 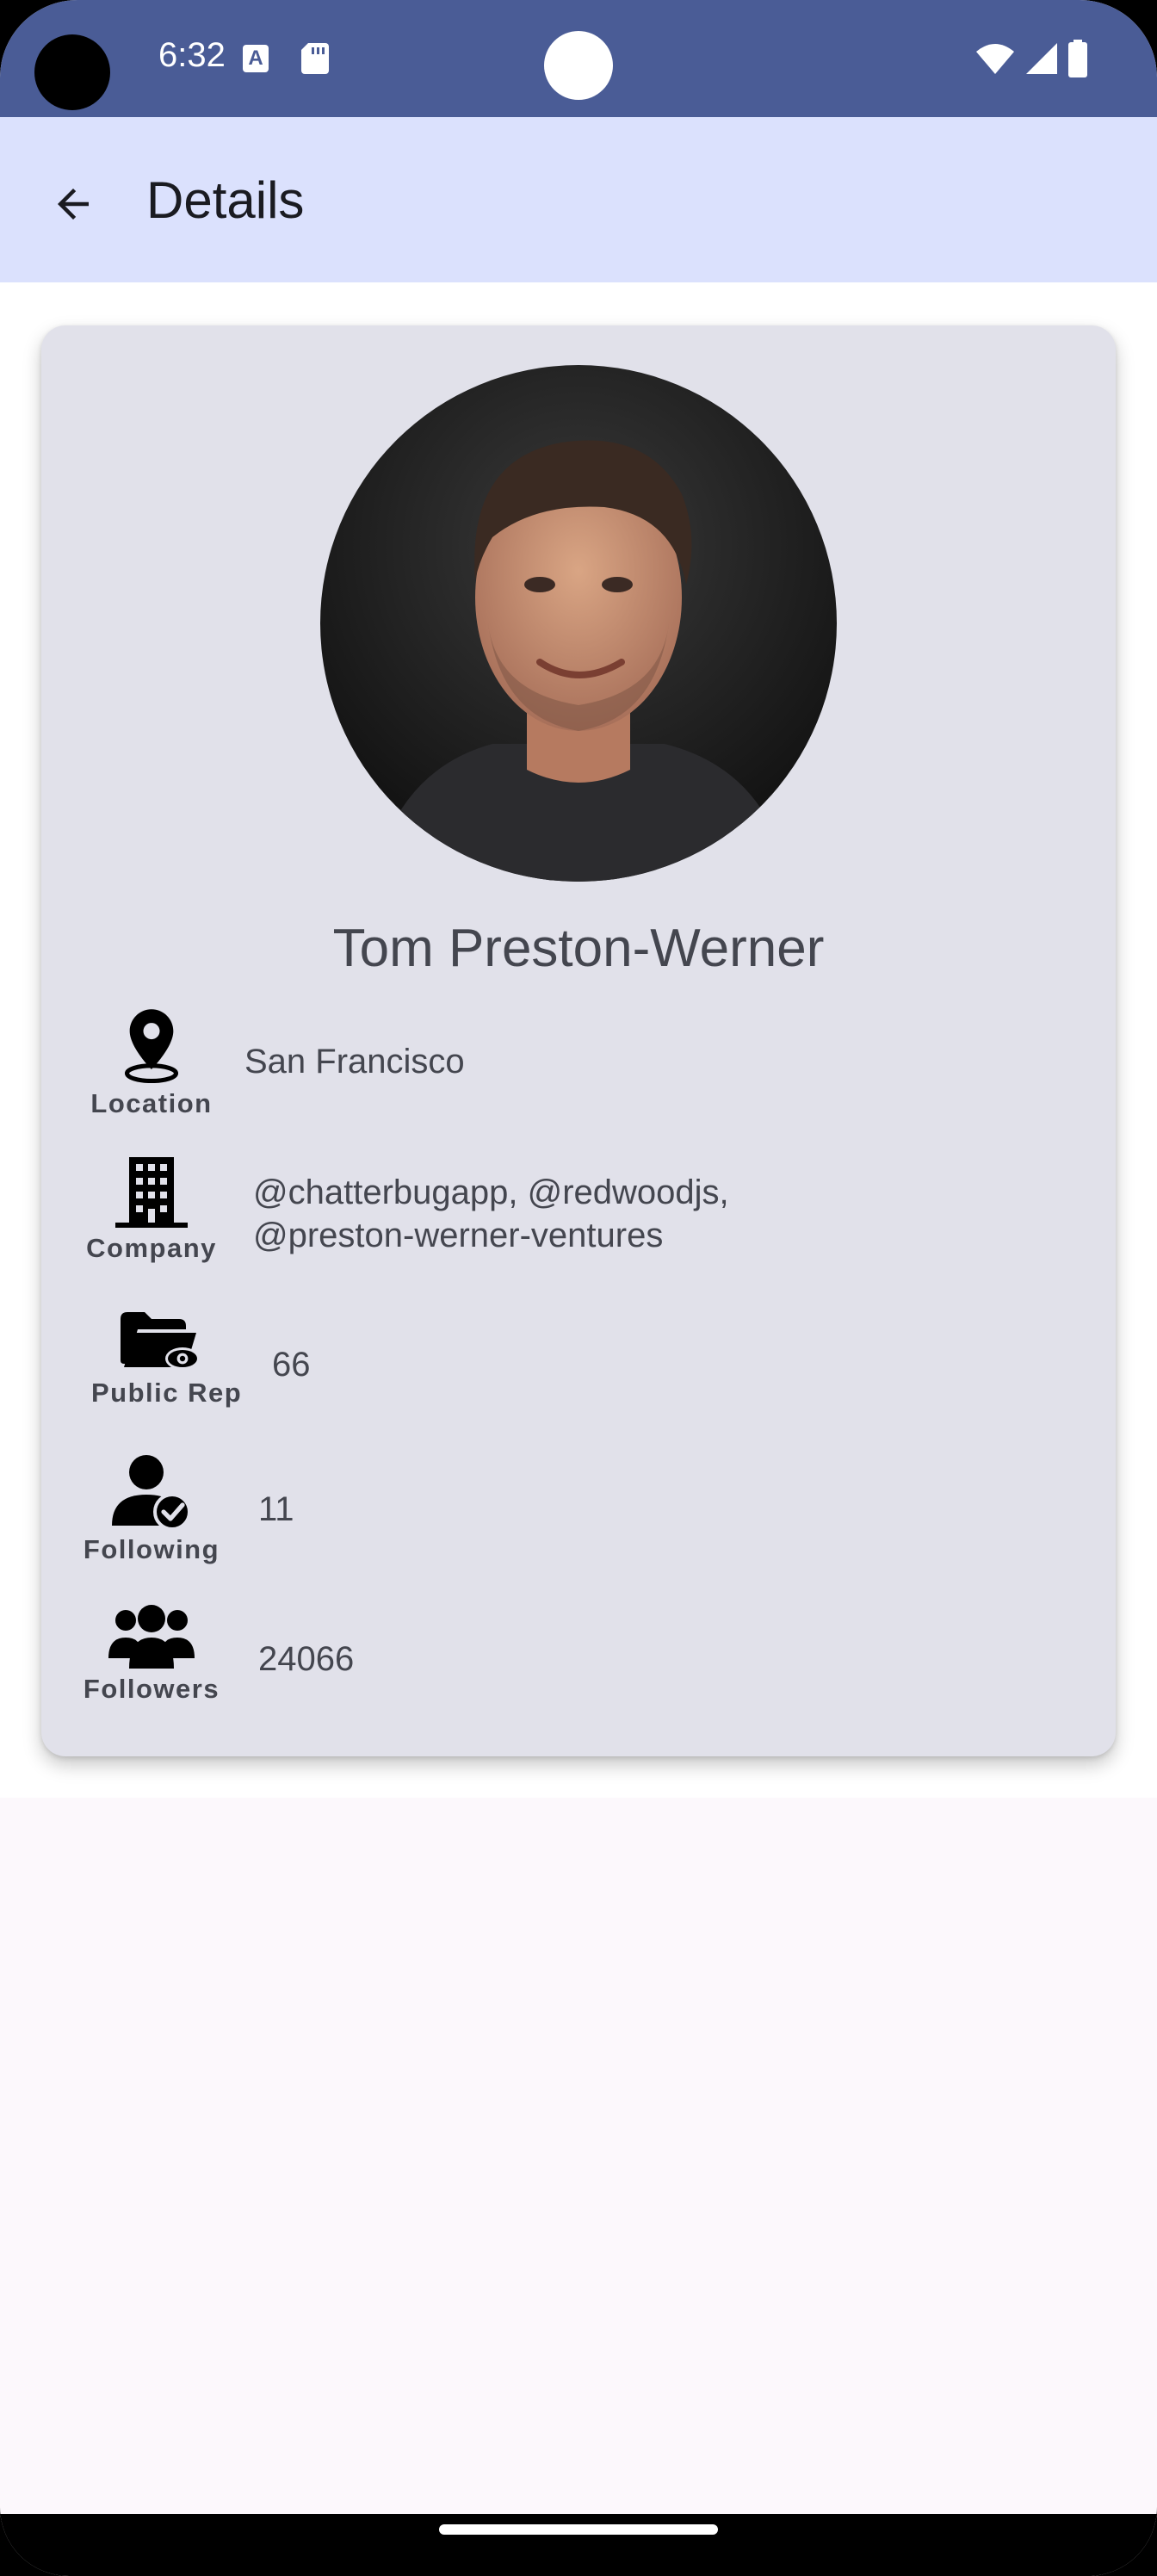 What do you see at coordinates (225, 200) in the screenshot?
I see `page-title: Details` at bounding box center [225, 200].